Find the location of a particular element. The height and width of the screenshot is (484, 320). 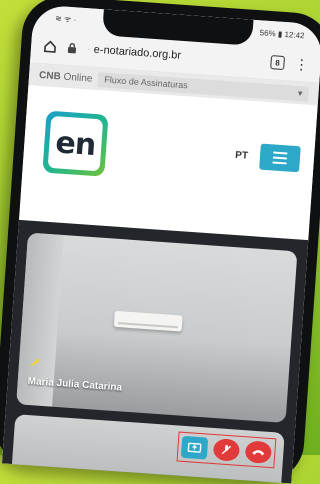

chevron-down-icon: ▾ is located at coordinates (300, 92).